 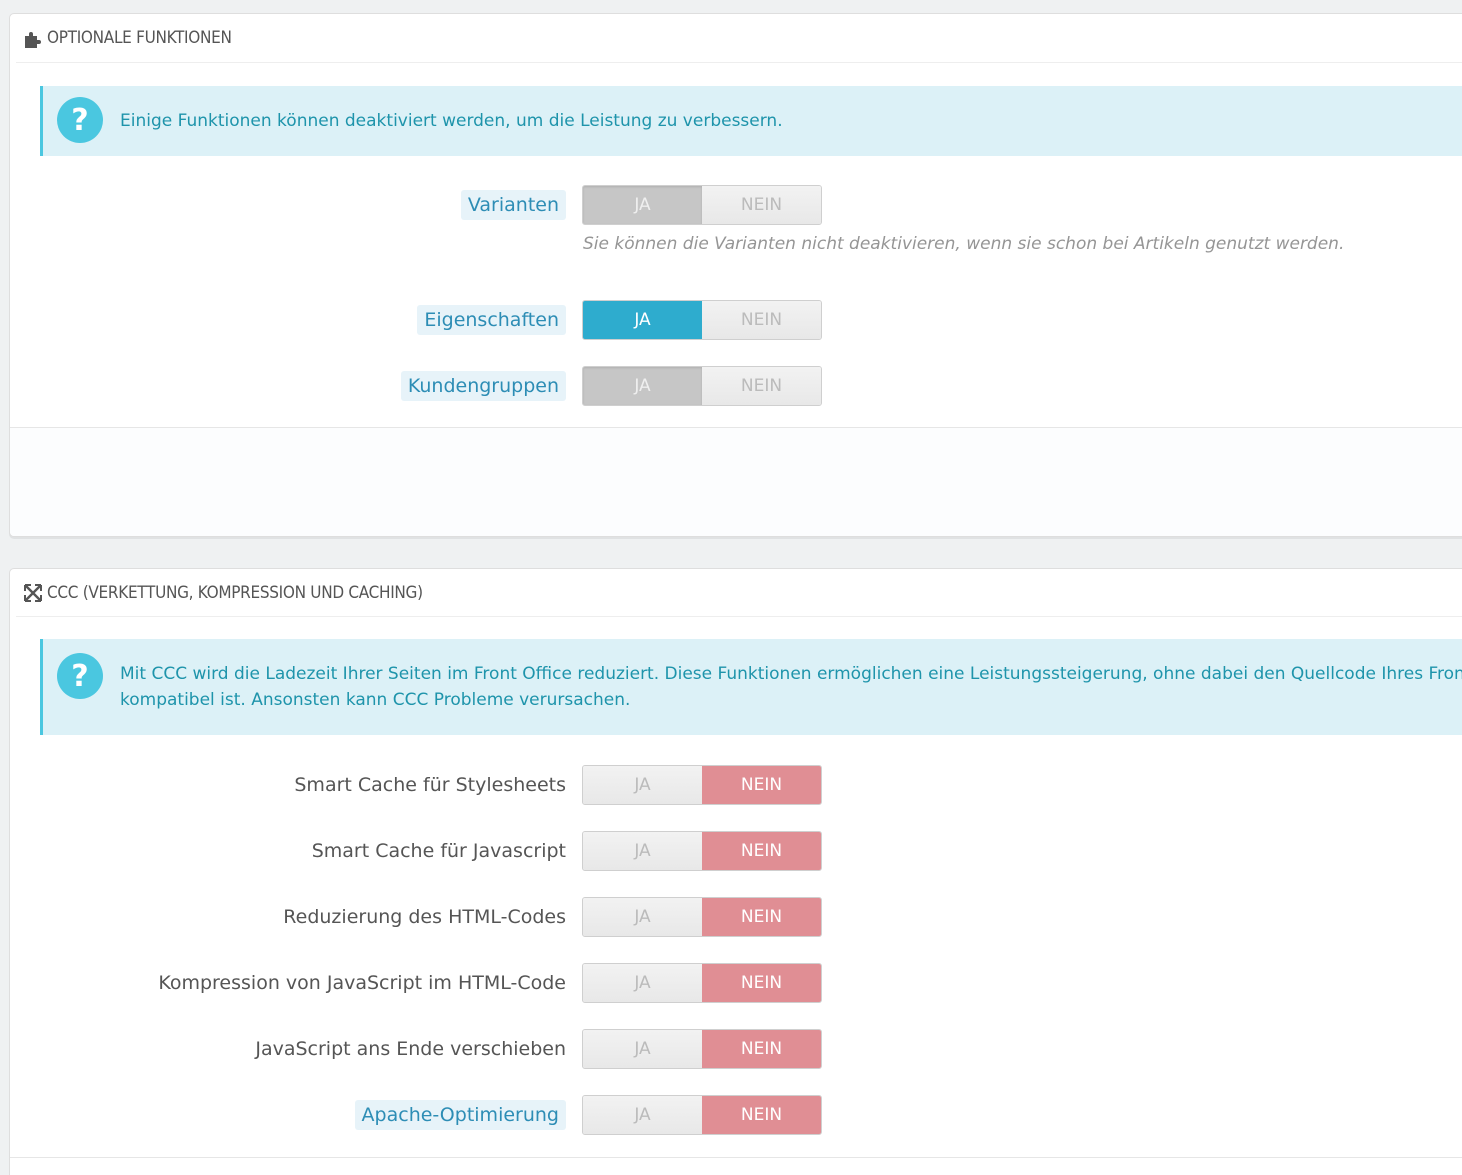 What do you see at coordinates (736, 1157) in the screenshot?
I see `panel-footer-divider` at bounding box center [736, 1157].